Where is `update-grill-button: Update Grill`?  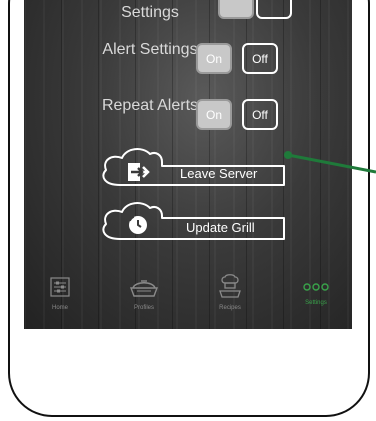
update-grill-button: Update Grill is located at coordinates (193, 220).